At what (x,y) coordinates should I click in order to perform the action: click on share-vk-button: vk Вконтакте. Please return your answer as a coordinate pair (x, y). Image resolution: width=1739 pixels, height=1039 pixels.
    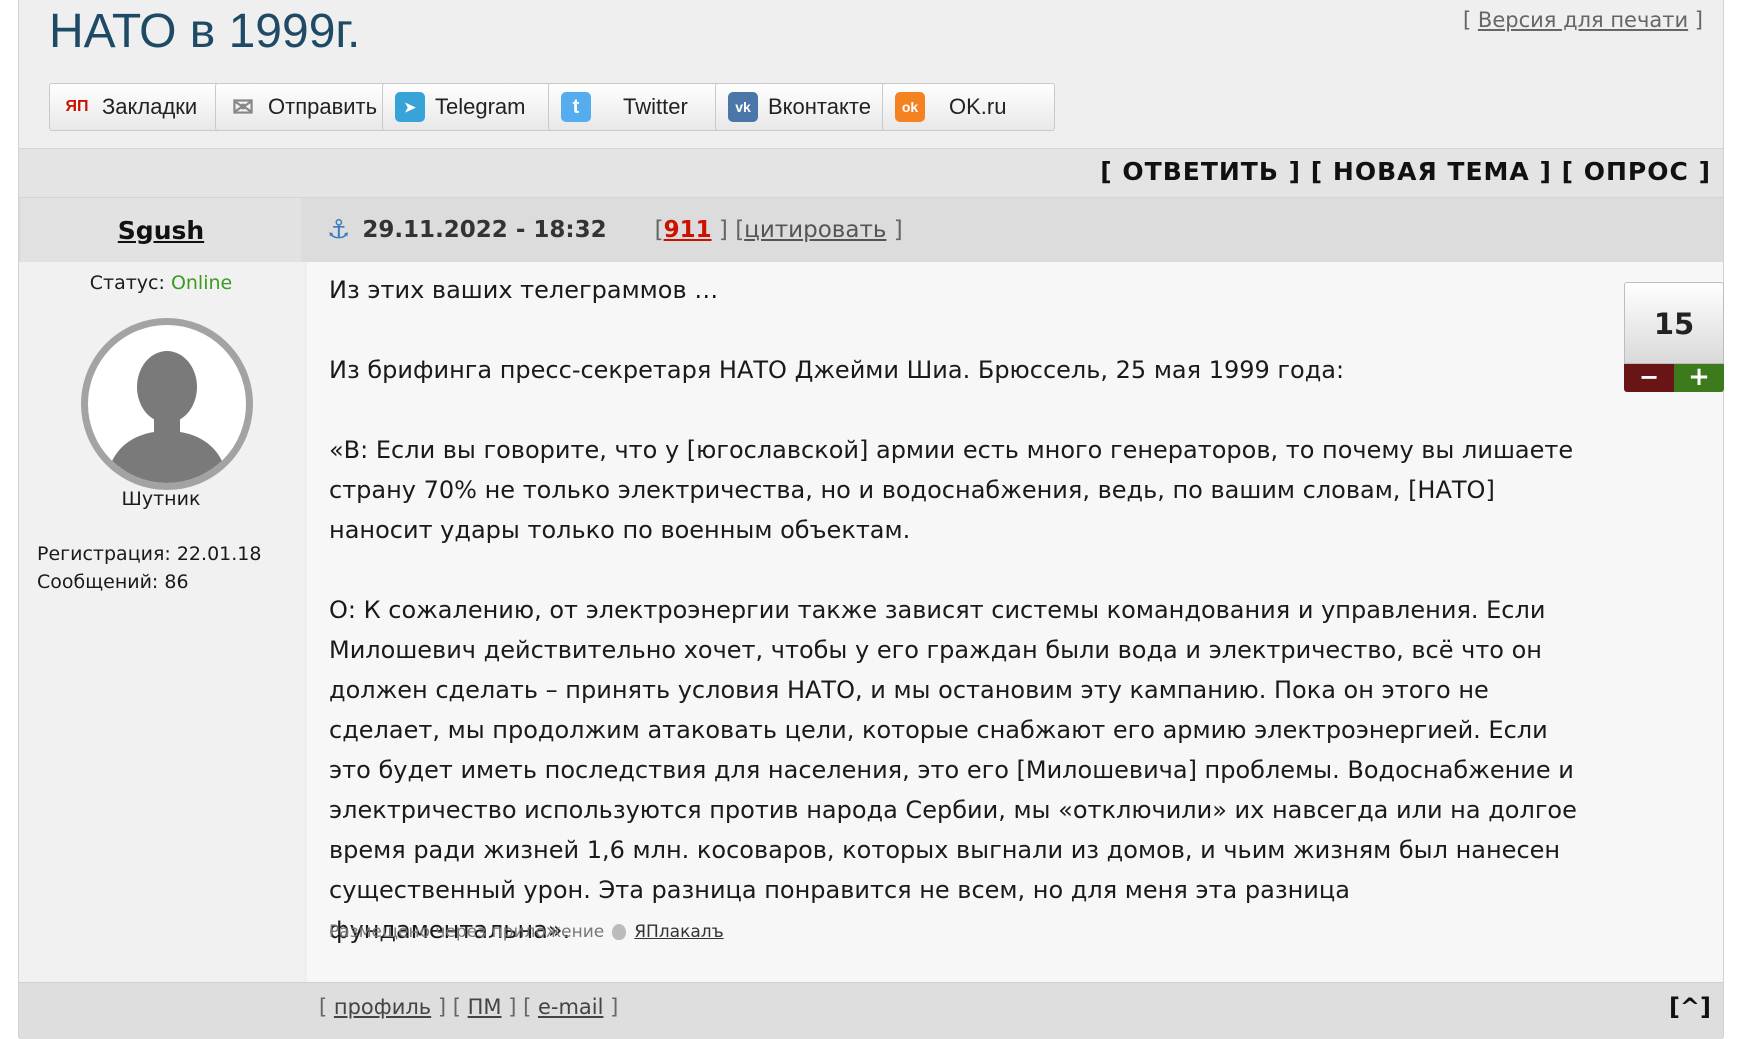
    Looking at the image, I should click on (801, 107).